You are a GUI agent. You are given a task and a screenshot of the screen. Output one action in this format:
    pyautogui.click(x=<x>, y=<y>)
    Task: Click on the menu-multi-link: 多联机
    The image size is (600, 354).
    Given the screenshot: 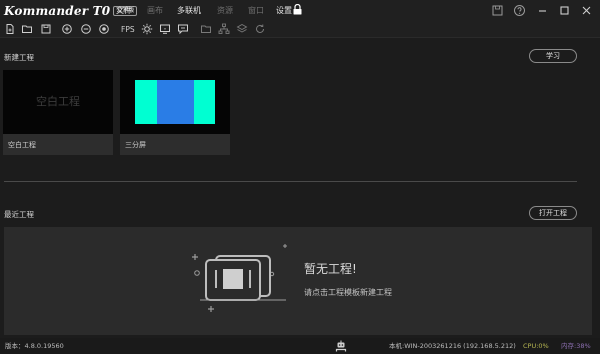 What is the action you would take?
    pyautogui.click(x=189, y=11)
    